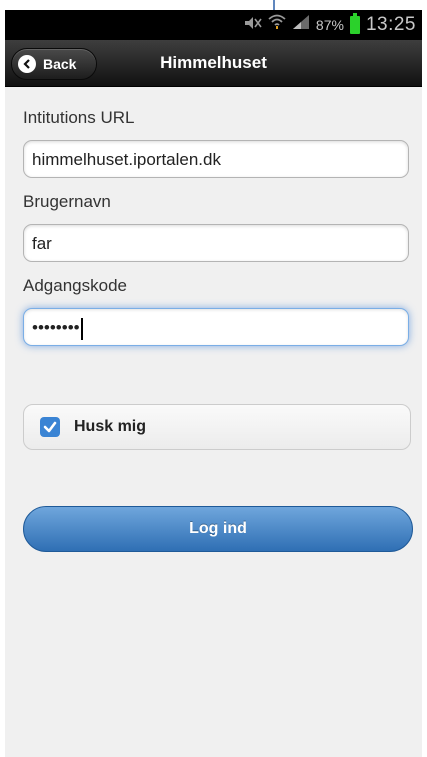  I want to click on wifi-icon, so click(277, 25).